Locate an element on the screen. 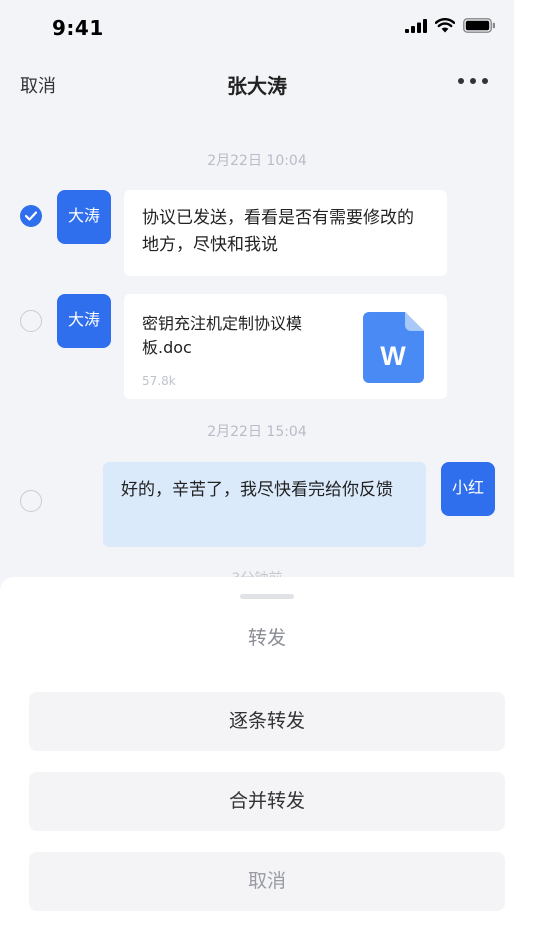 Image resolution: width=534 pixels, height=950 pixels. cellular-signal-icon is located at coordinates (416, 25).